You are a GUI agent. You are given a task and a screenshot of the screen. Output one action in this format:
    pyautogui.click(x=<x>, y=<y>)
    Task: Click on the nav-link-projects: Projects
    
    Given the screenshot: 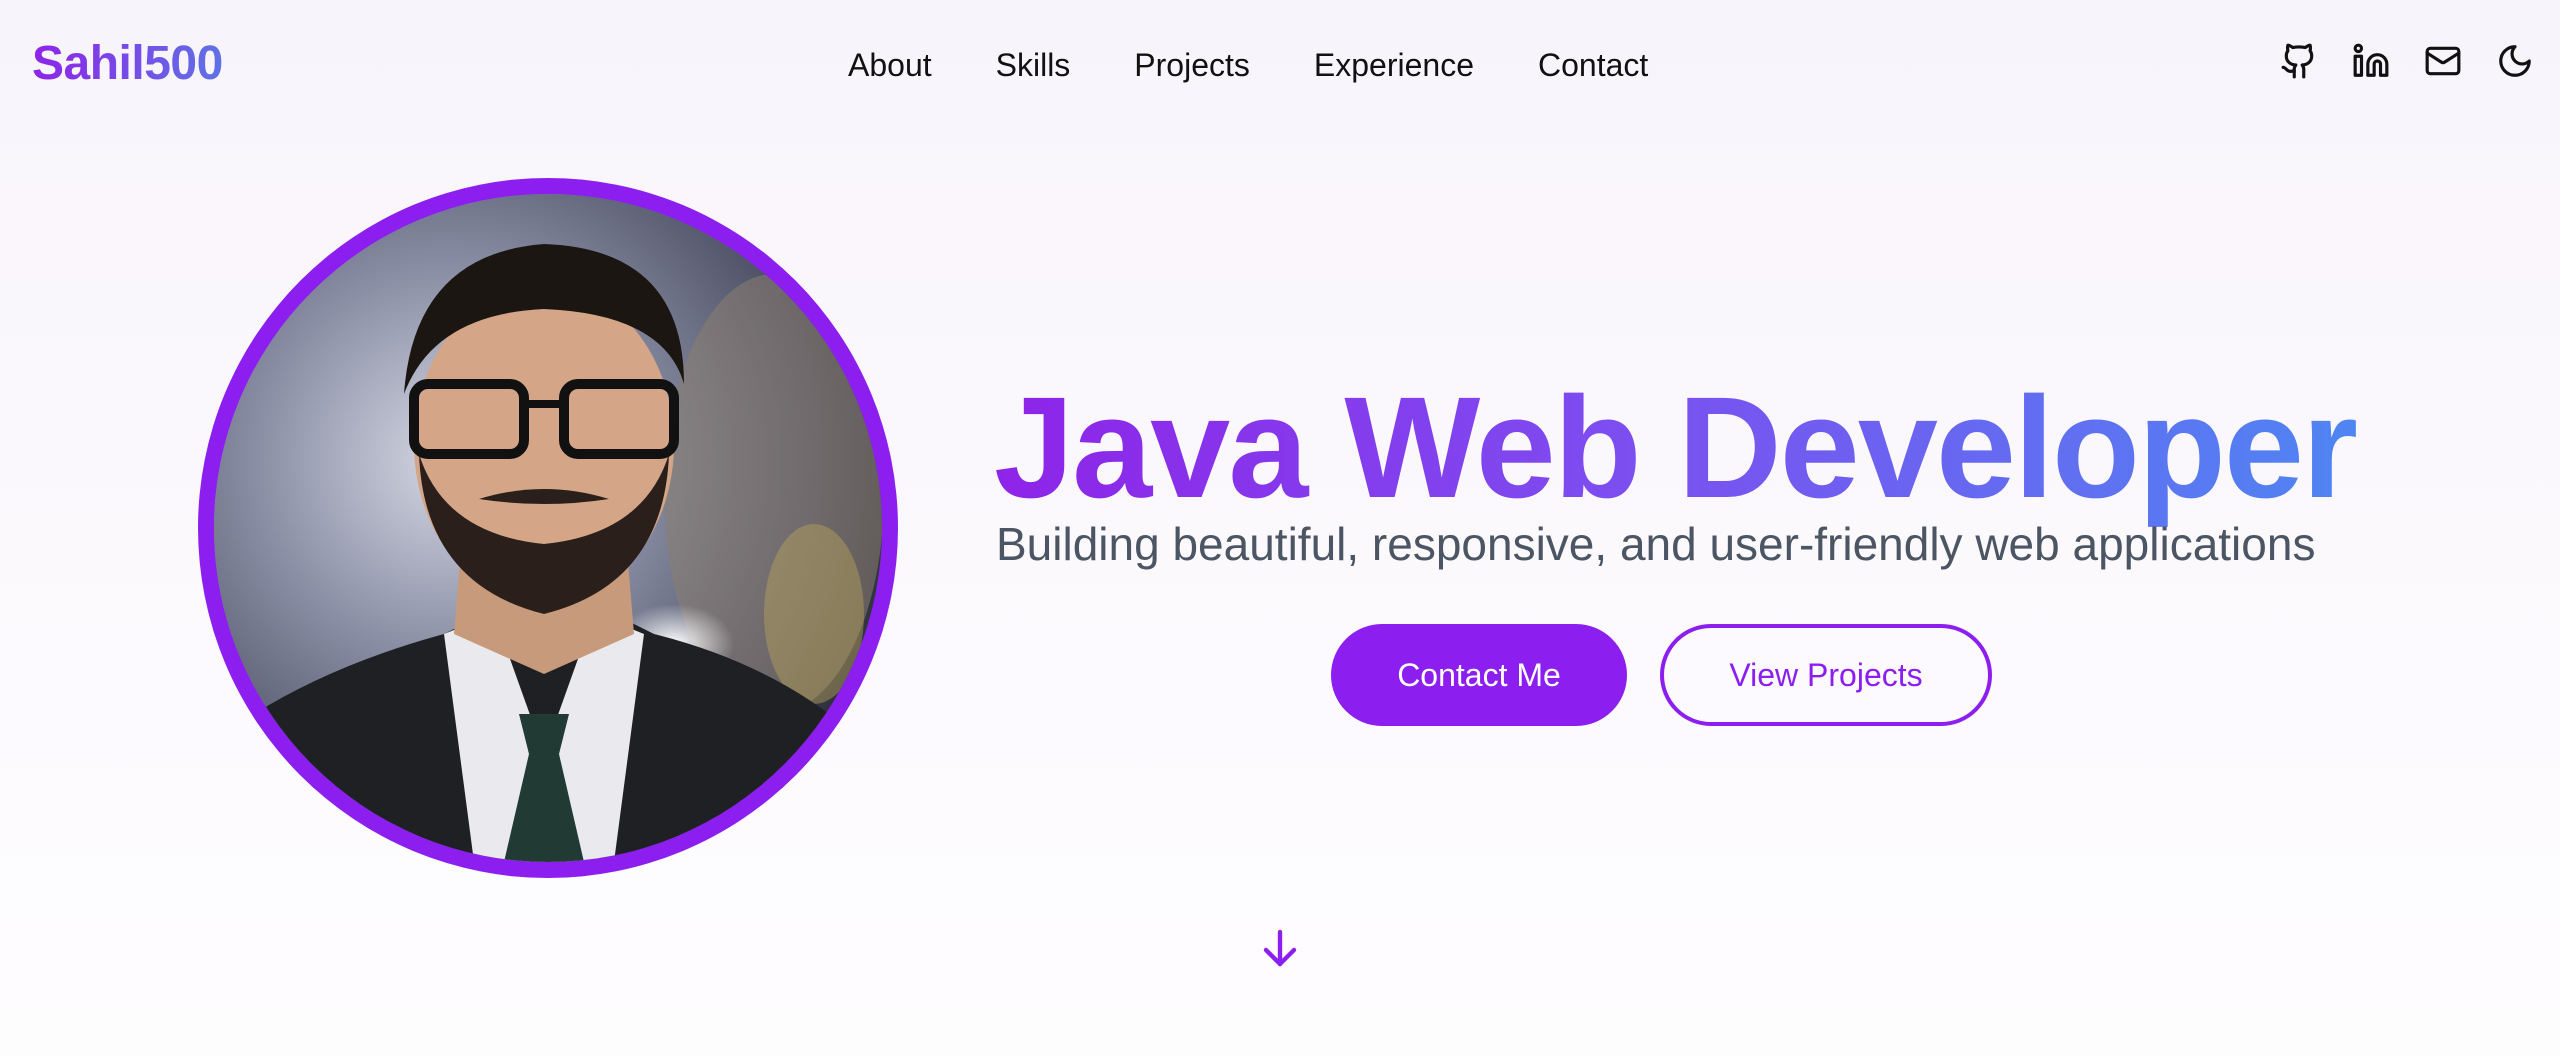 What is the action you would take?
    pyautogui.click(x=1192, y=65)
    